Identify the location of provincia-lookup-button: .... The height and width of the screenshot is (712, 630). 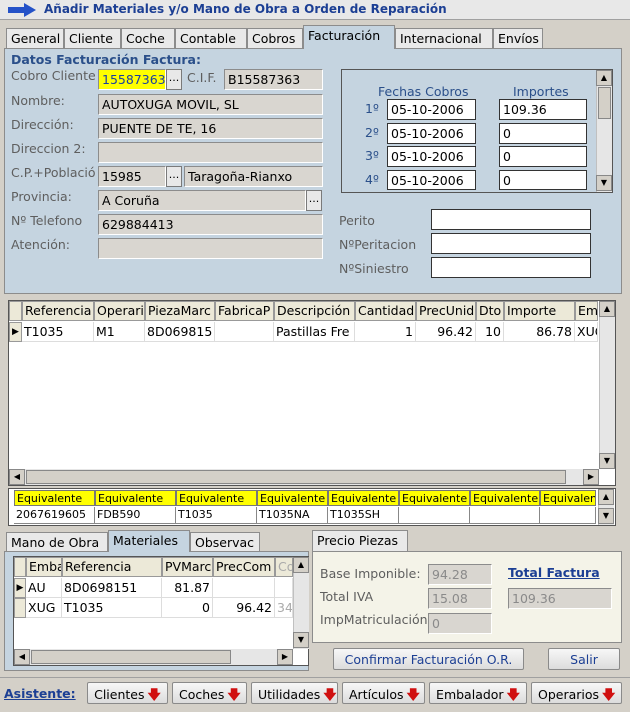
(314, 200).